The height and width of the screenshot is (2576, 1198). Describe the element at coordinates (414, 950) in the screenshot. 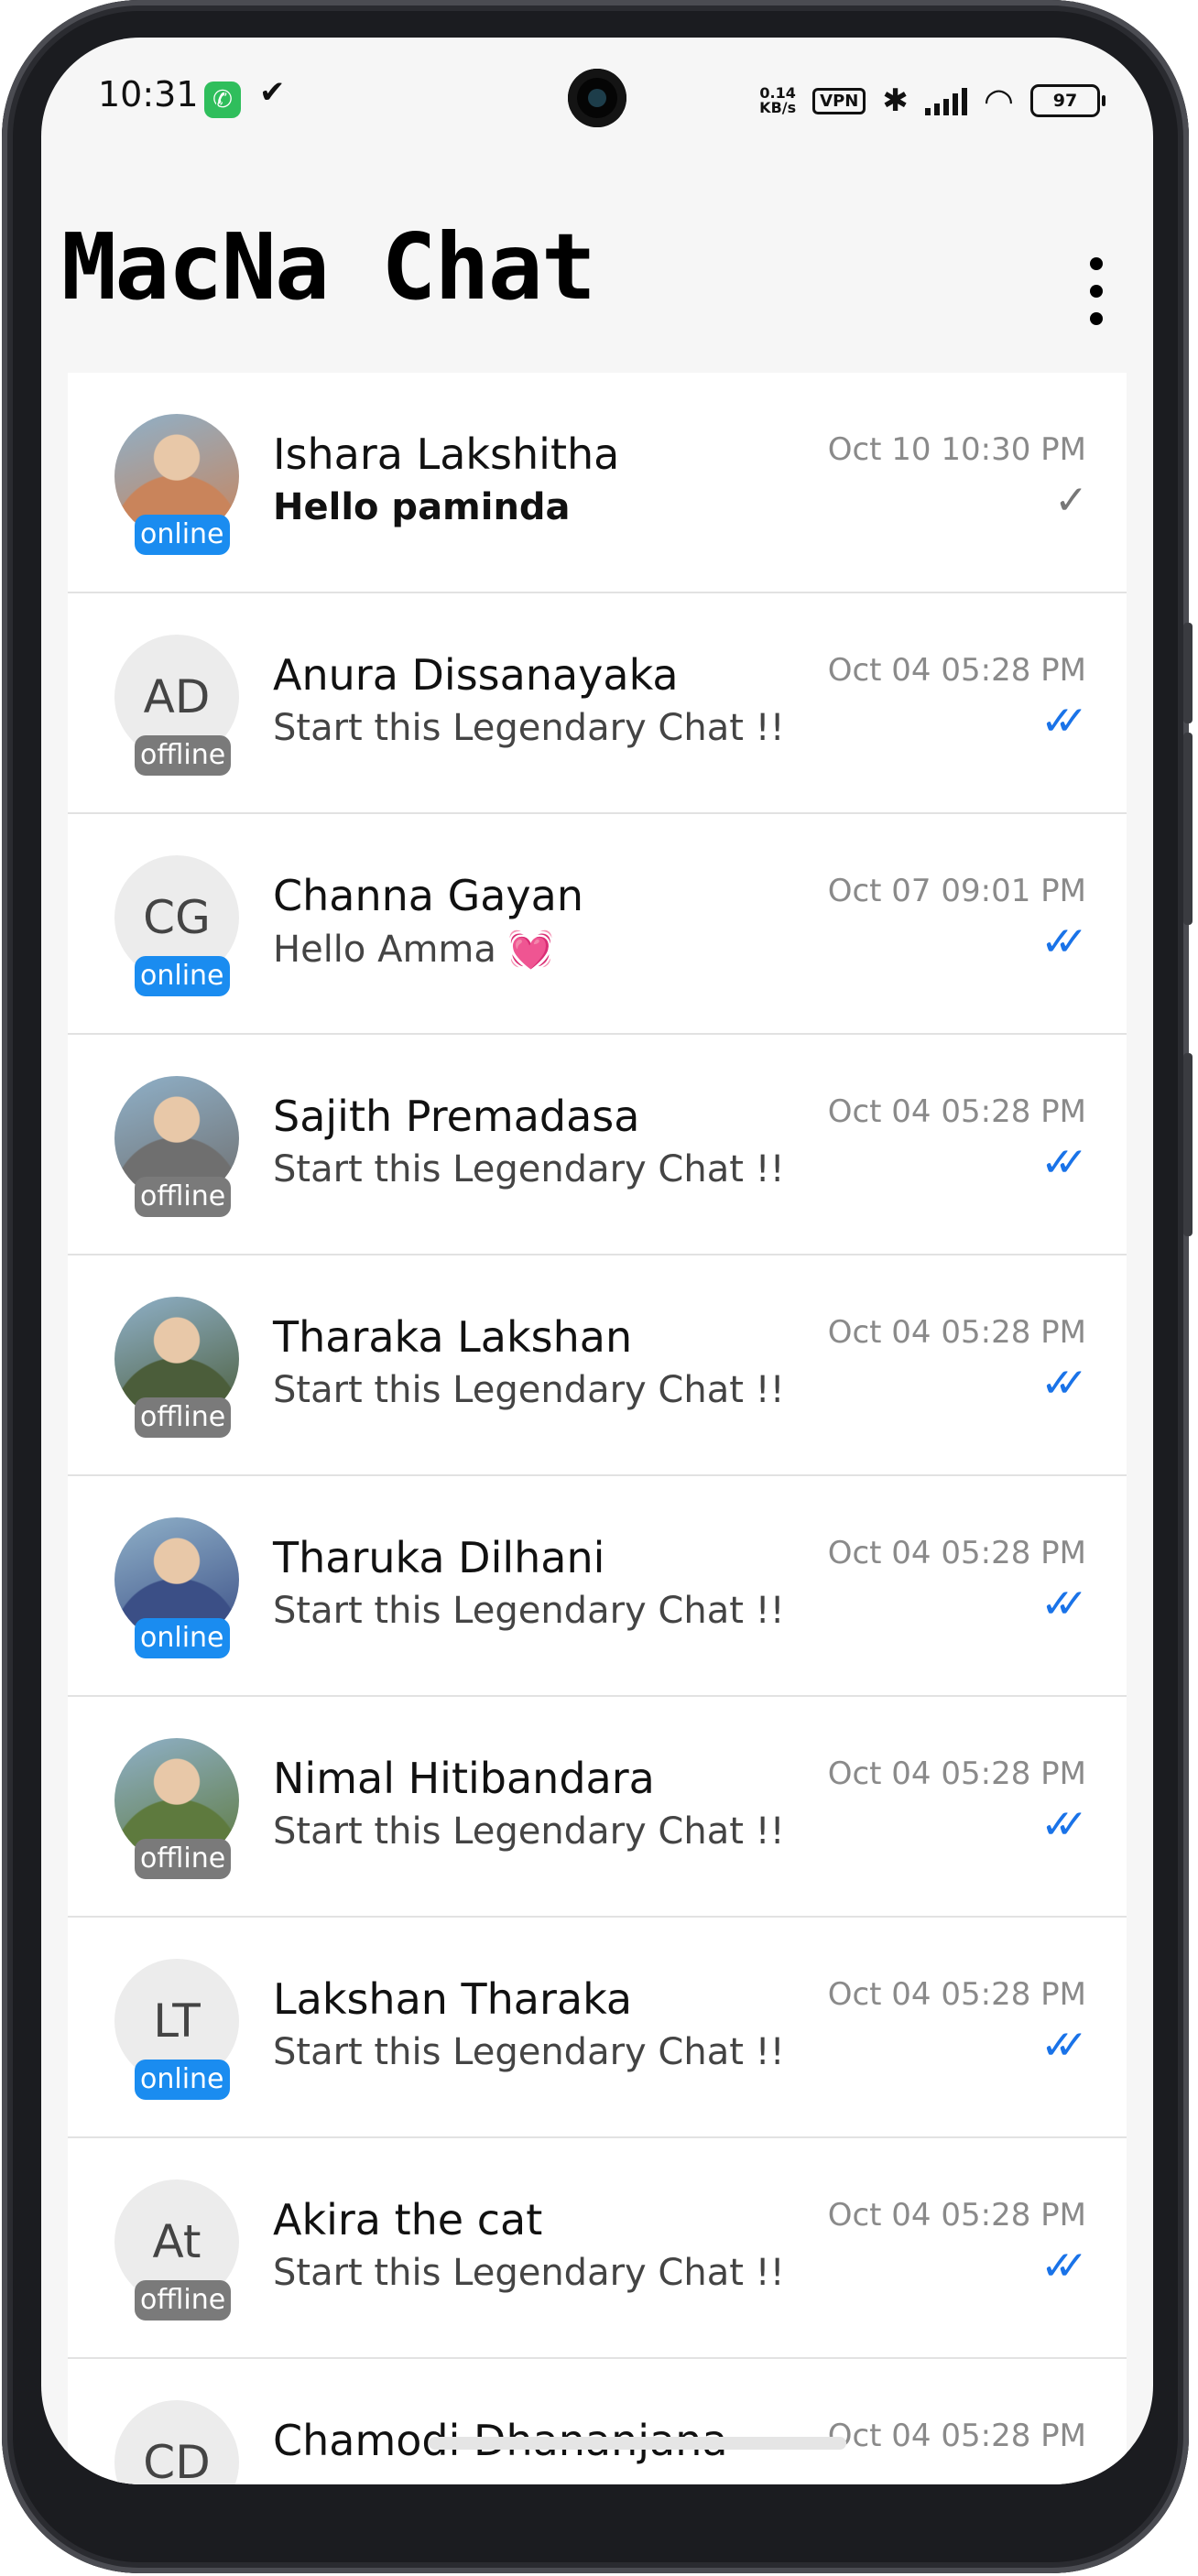

I see `last-message: Hello Amma 💓` at that location.